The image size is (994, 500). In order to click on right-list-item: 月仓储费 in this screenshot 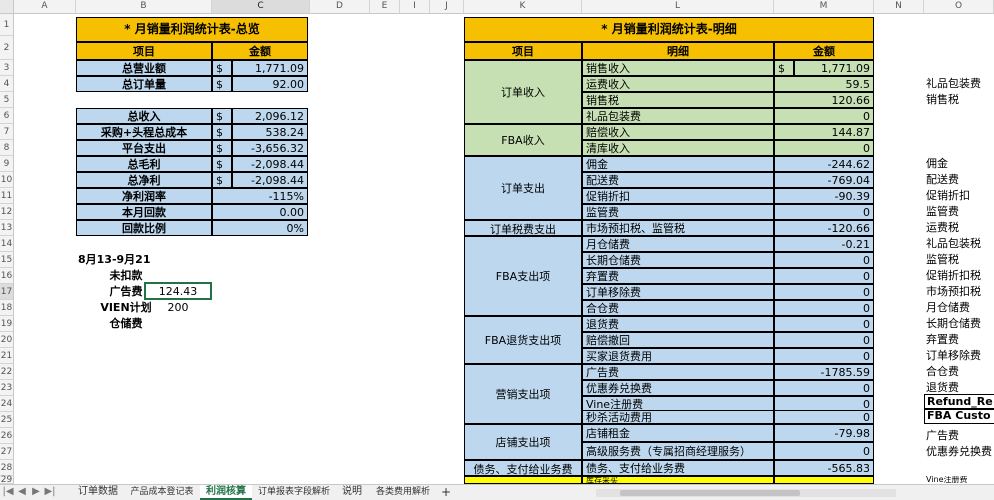, I will do `click(960, 308)`.